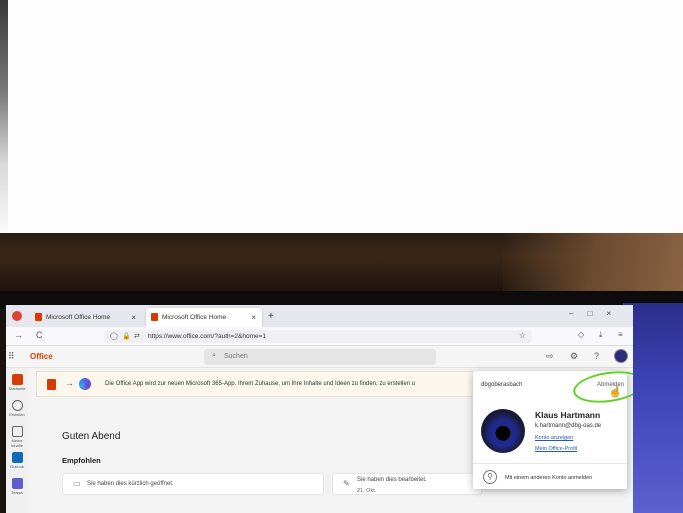 Image resolution: width=683 pixels, height=513 pixels. What do you see at coordinates (407, 484) in the screenshot?
I see `recommended-card: ✎ Sie haben dies bearbeitet. 21. Okt.` at bounding box center [407, 484].